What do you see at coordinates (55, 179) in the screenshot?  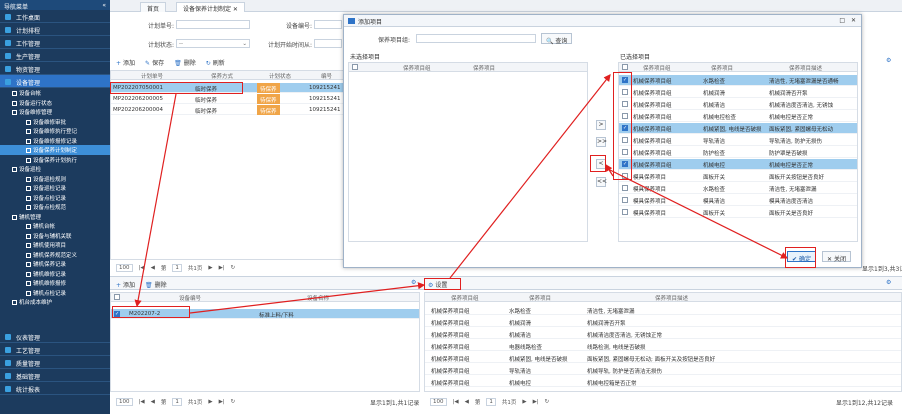 I see `sidebar-subitem: 设备巡检规则` at bounding box center [55, 179].